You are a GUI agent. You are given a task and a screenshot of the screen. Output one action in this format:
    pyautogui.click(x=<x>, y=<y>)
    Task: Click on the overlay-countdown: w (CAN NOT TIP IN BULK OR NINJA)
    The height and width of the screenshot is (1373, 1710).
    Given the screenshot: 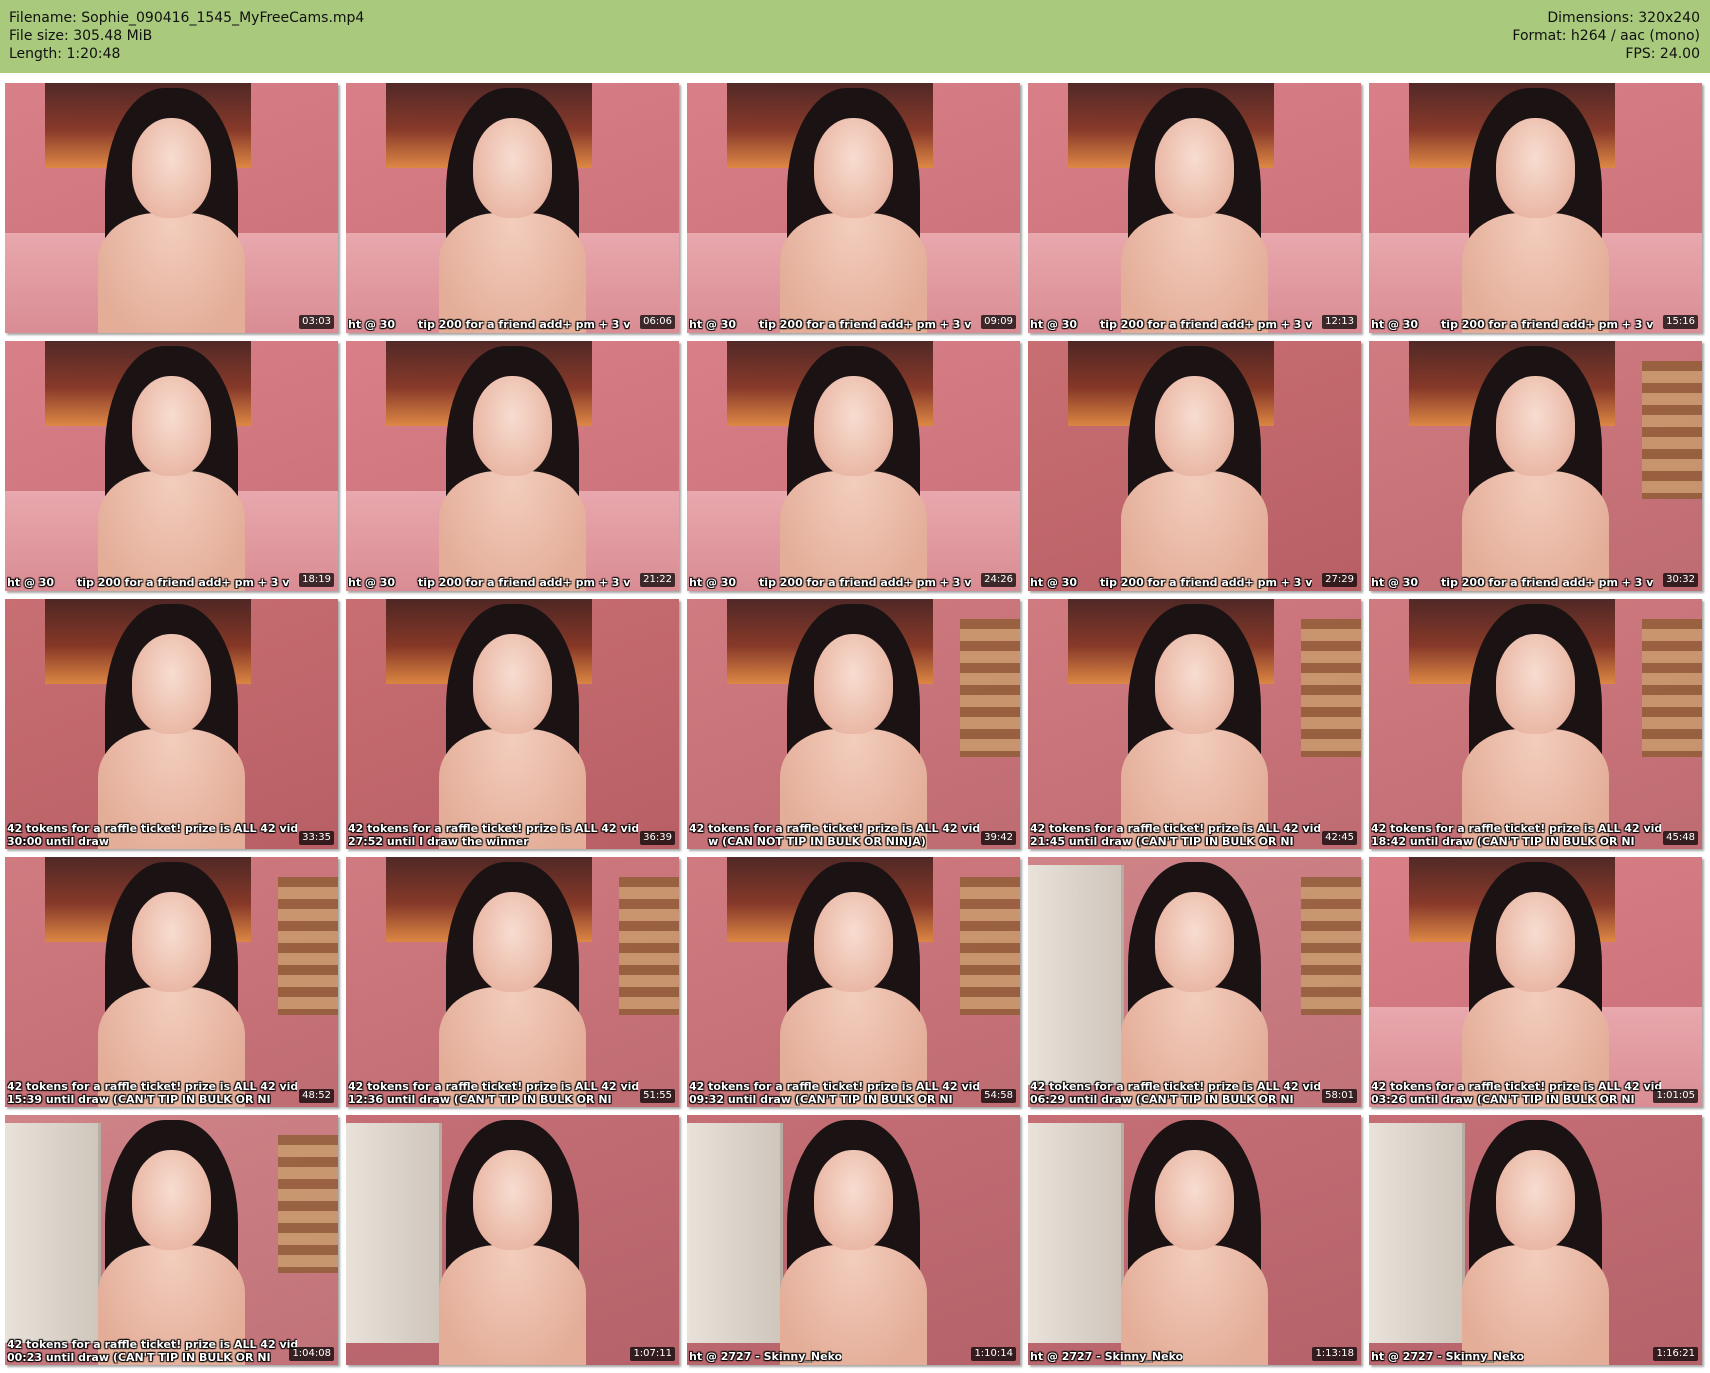 What is the action you would take?
    pyautogui.click(x=807, y=841)
    